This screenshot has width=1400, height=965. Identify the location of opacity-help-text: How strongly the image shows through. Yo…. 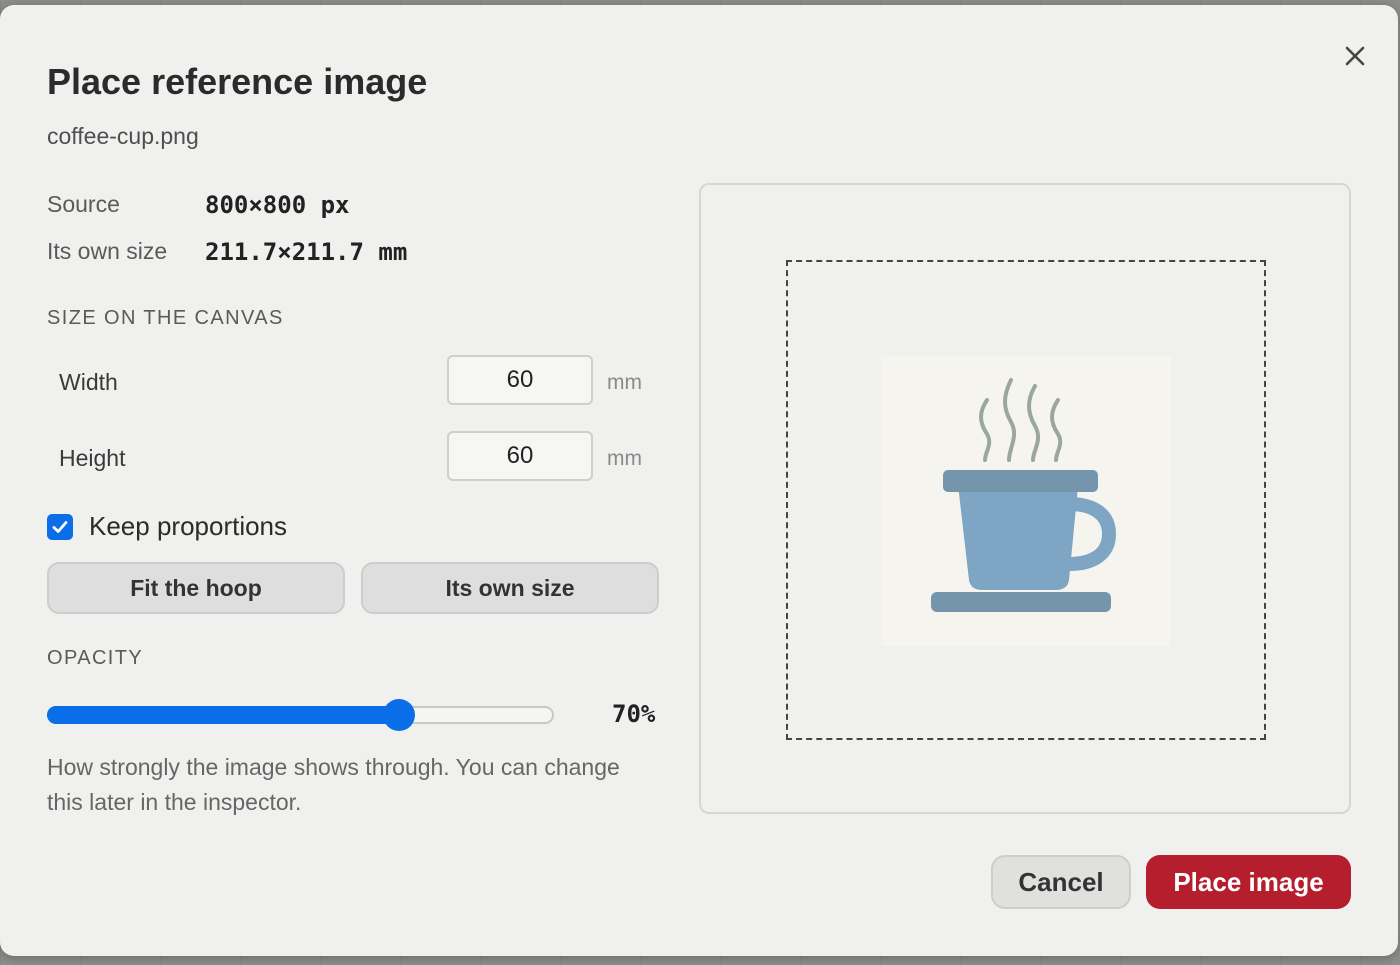
(333, 784).